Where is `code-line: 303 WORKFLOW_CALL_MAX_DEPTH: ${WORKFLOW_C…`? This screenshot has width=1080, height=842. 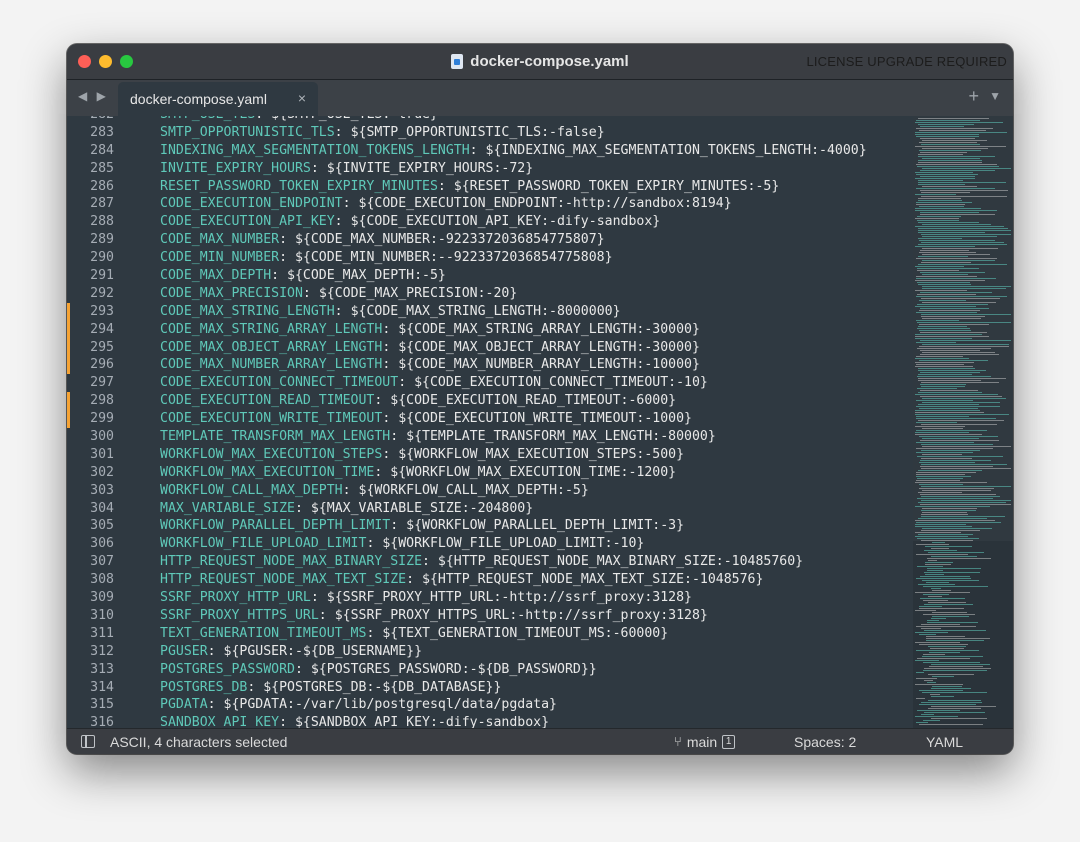 code-line: 303 WORKFLOW_CALL_MAX_DEPTH: ${WORKFLOW_C… is located at coordinates (490, 491).